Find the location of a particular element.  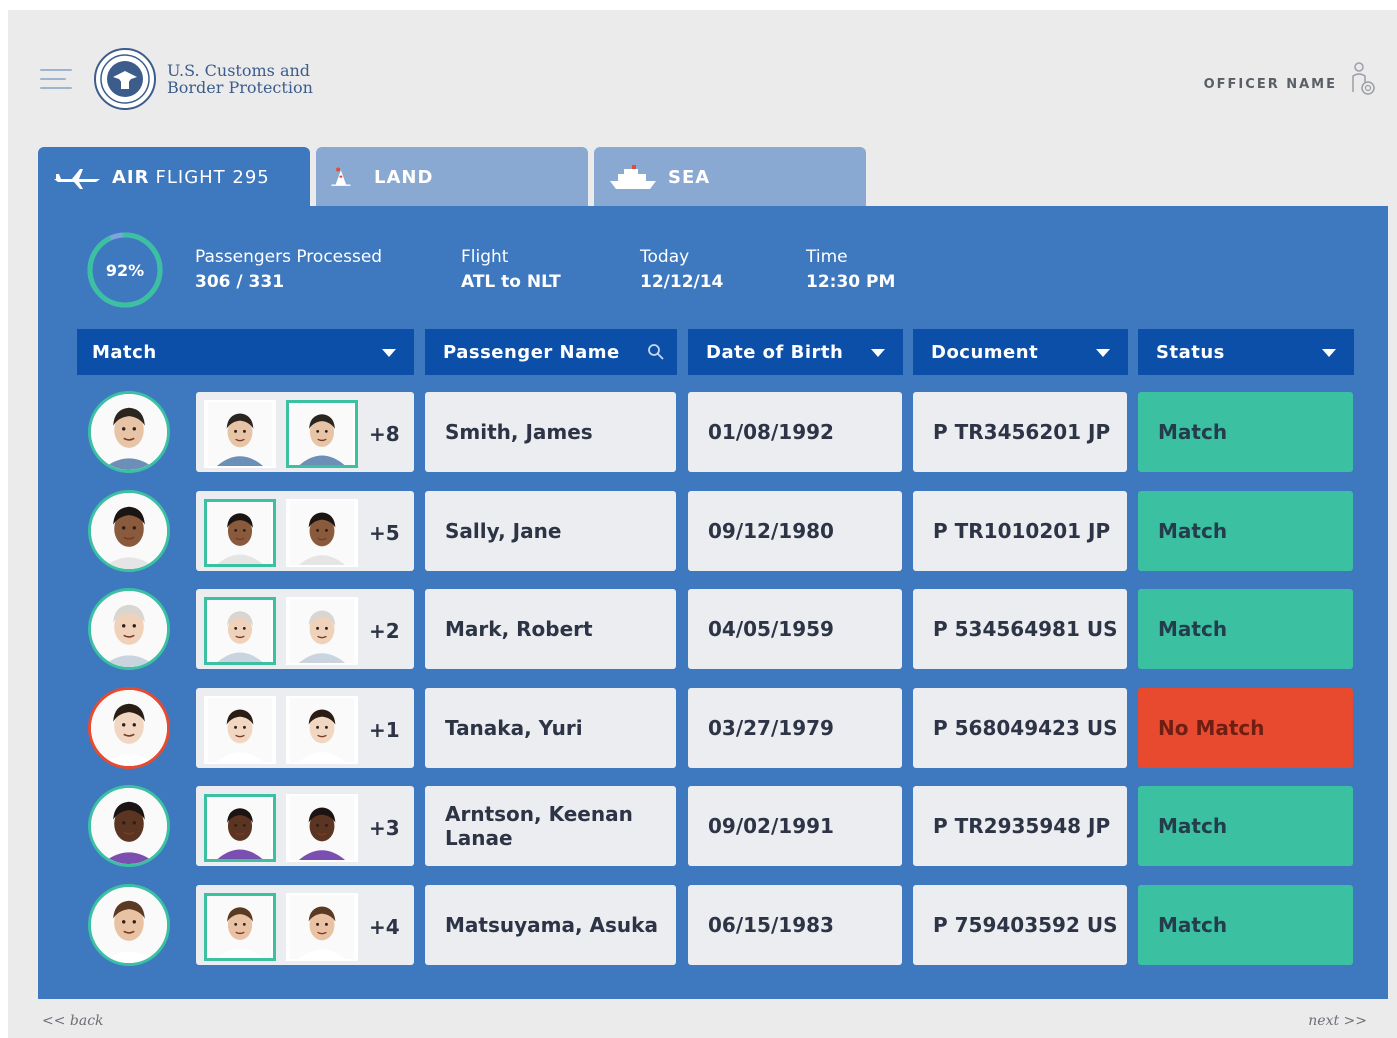

candidate-matches: +8 is located at coordinates (305, 432).